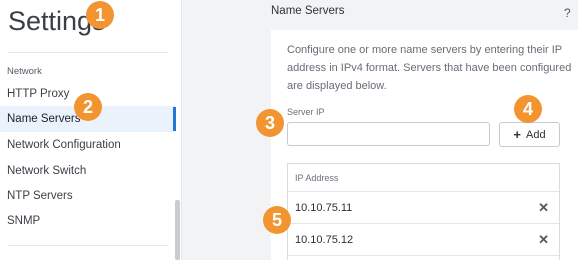 Image resolution: width=578 pixels, height=260 pixels. Describe the element at coordinates (177, 230) in the screenshot. I see `sidebar-scrollbar` at that location.